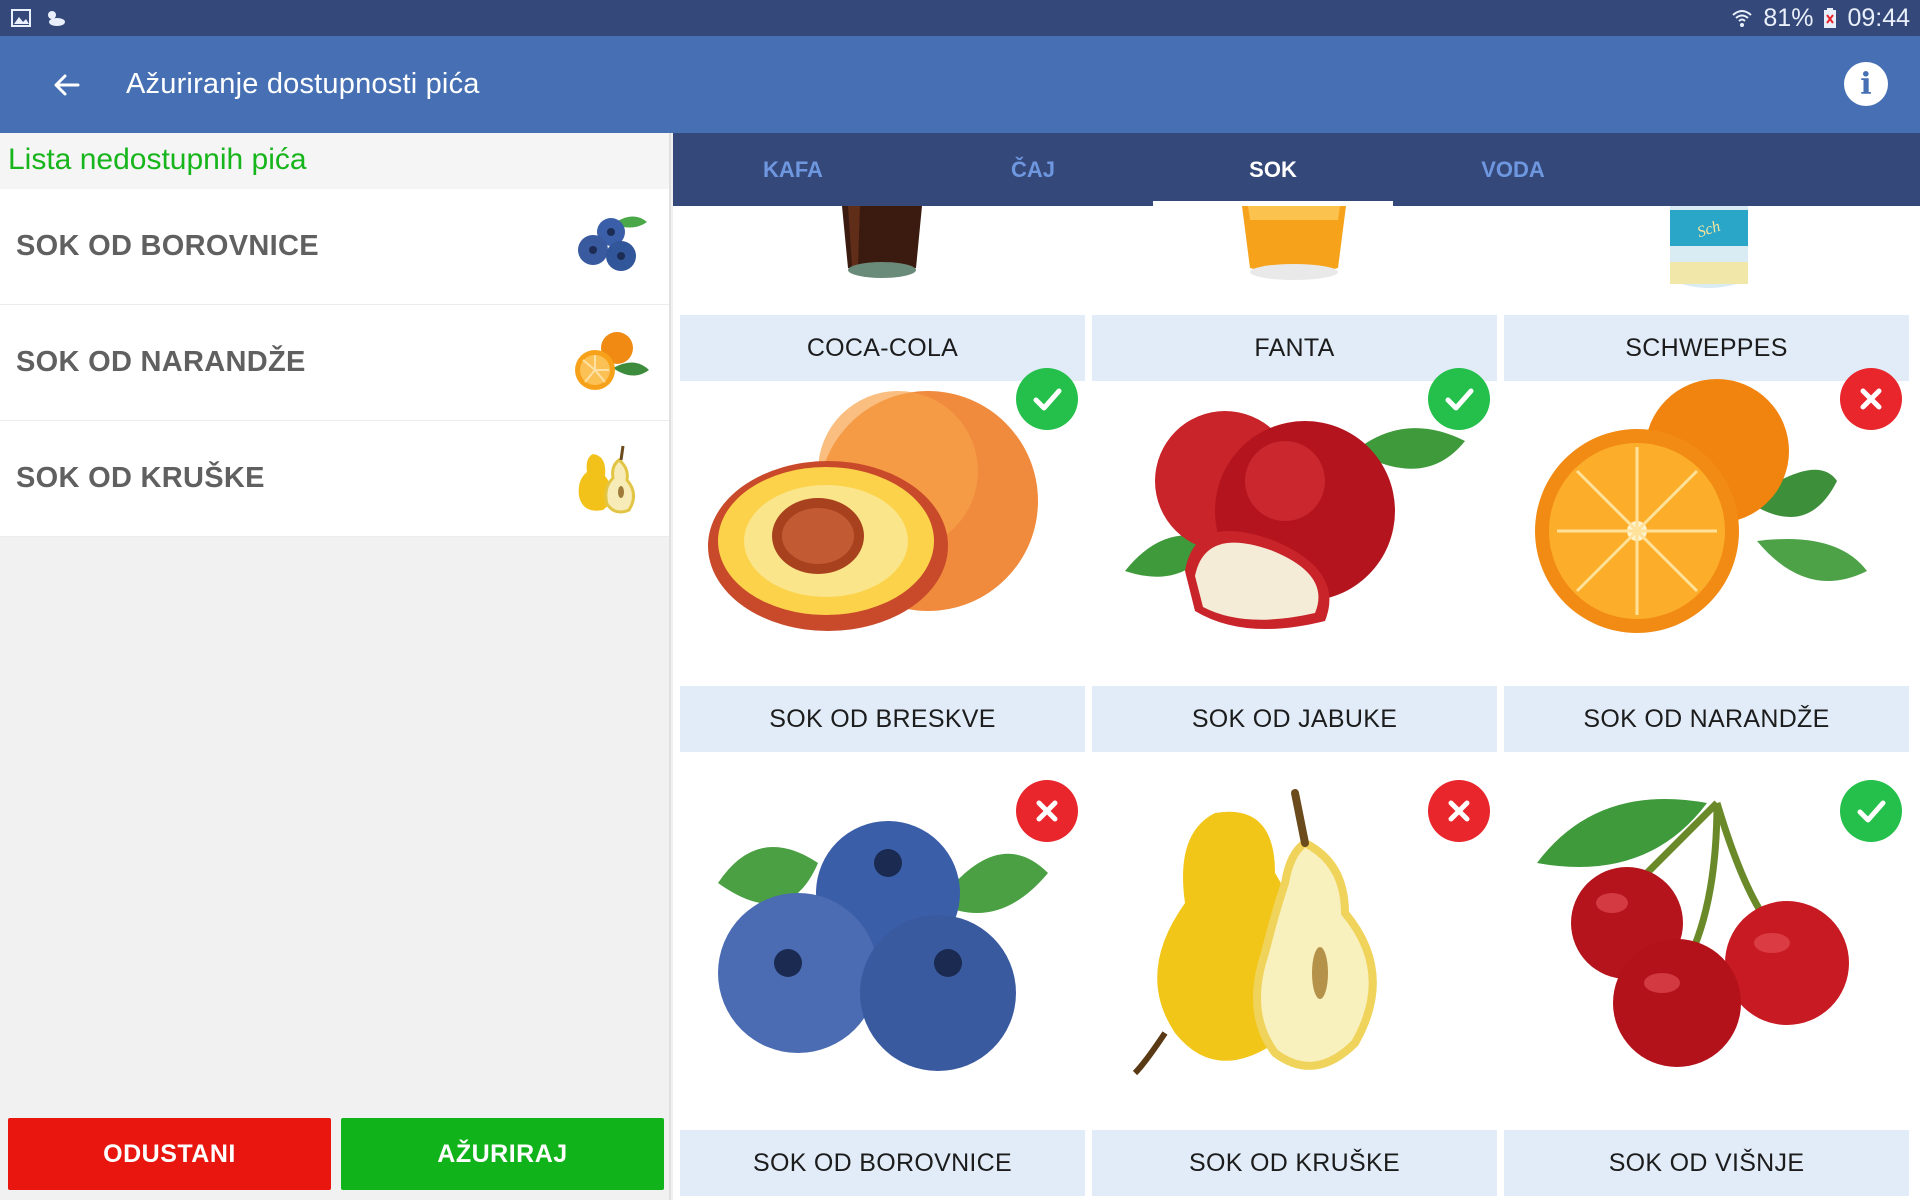 This screenshot has height=1200, width=1920. I want to click on drink-label: SOK OD NARANDŽE, so click(1706, 719).